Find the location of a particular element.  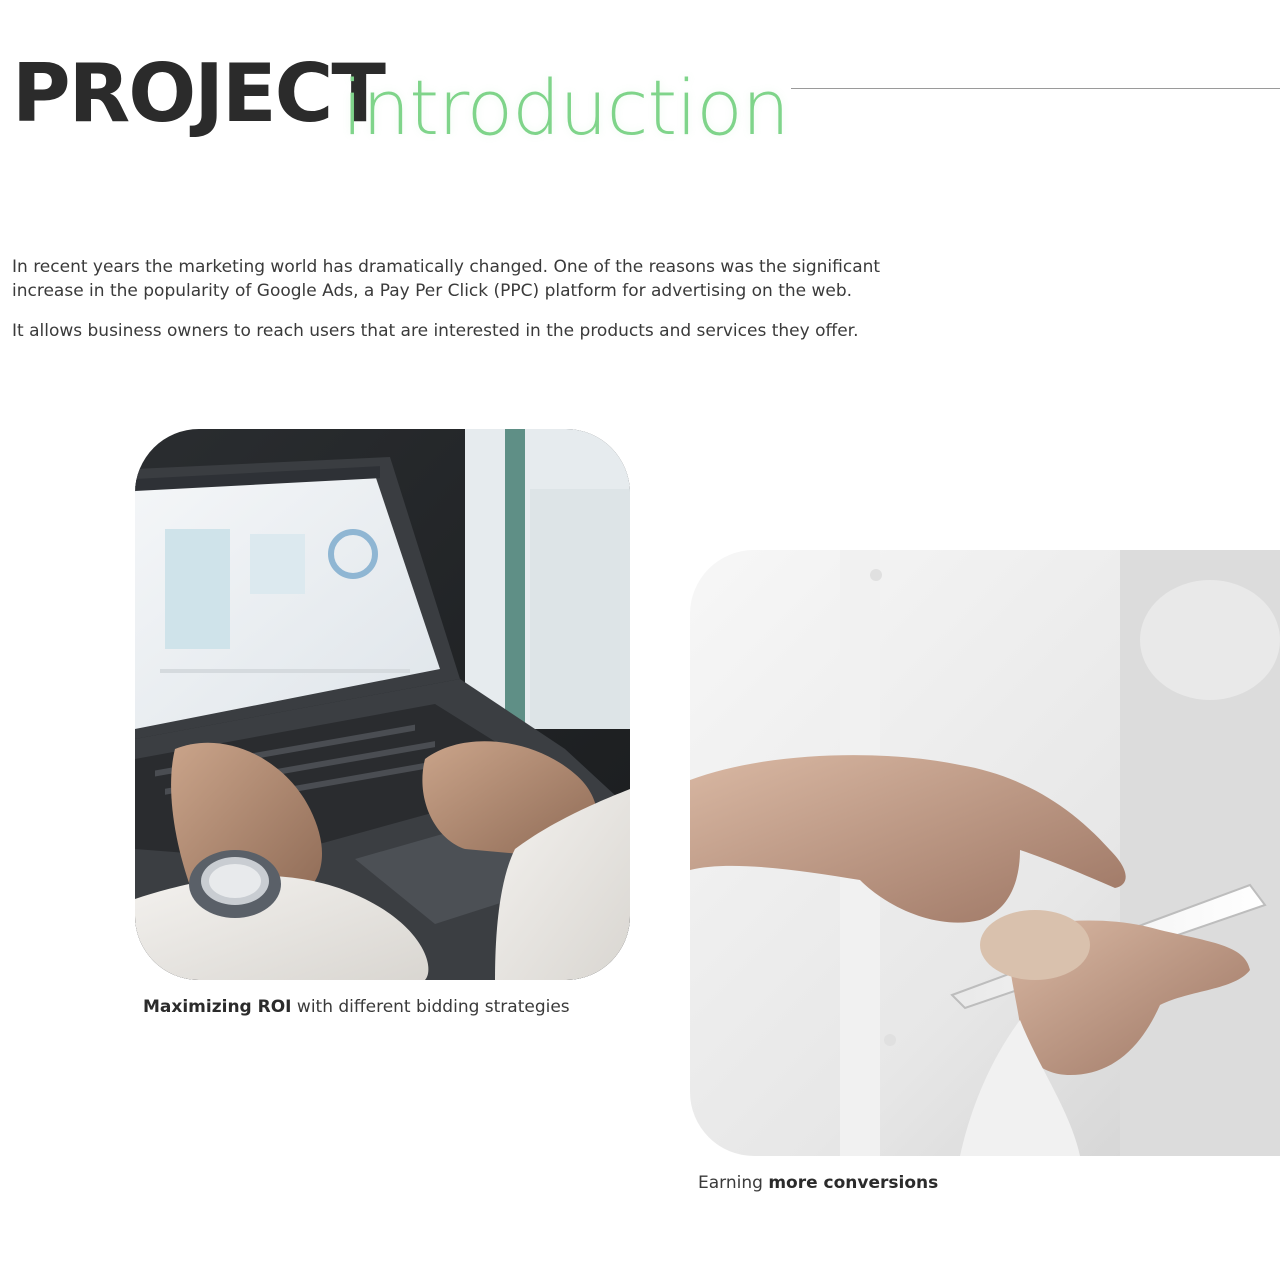

caption-1-bold: Maximizing ROI is located at coordinates (217, 1007).